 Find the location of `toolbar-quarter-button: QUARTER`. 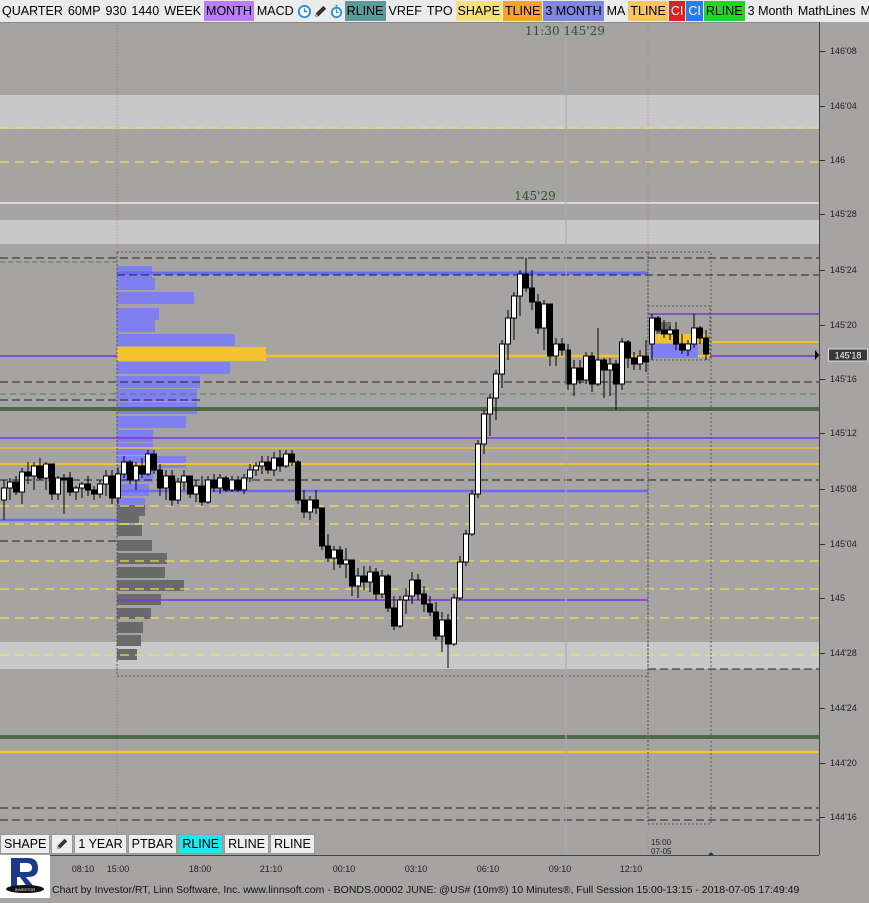

toolbar-quarter-button: QUARTER is located at coordinates (32, 11).